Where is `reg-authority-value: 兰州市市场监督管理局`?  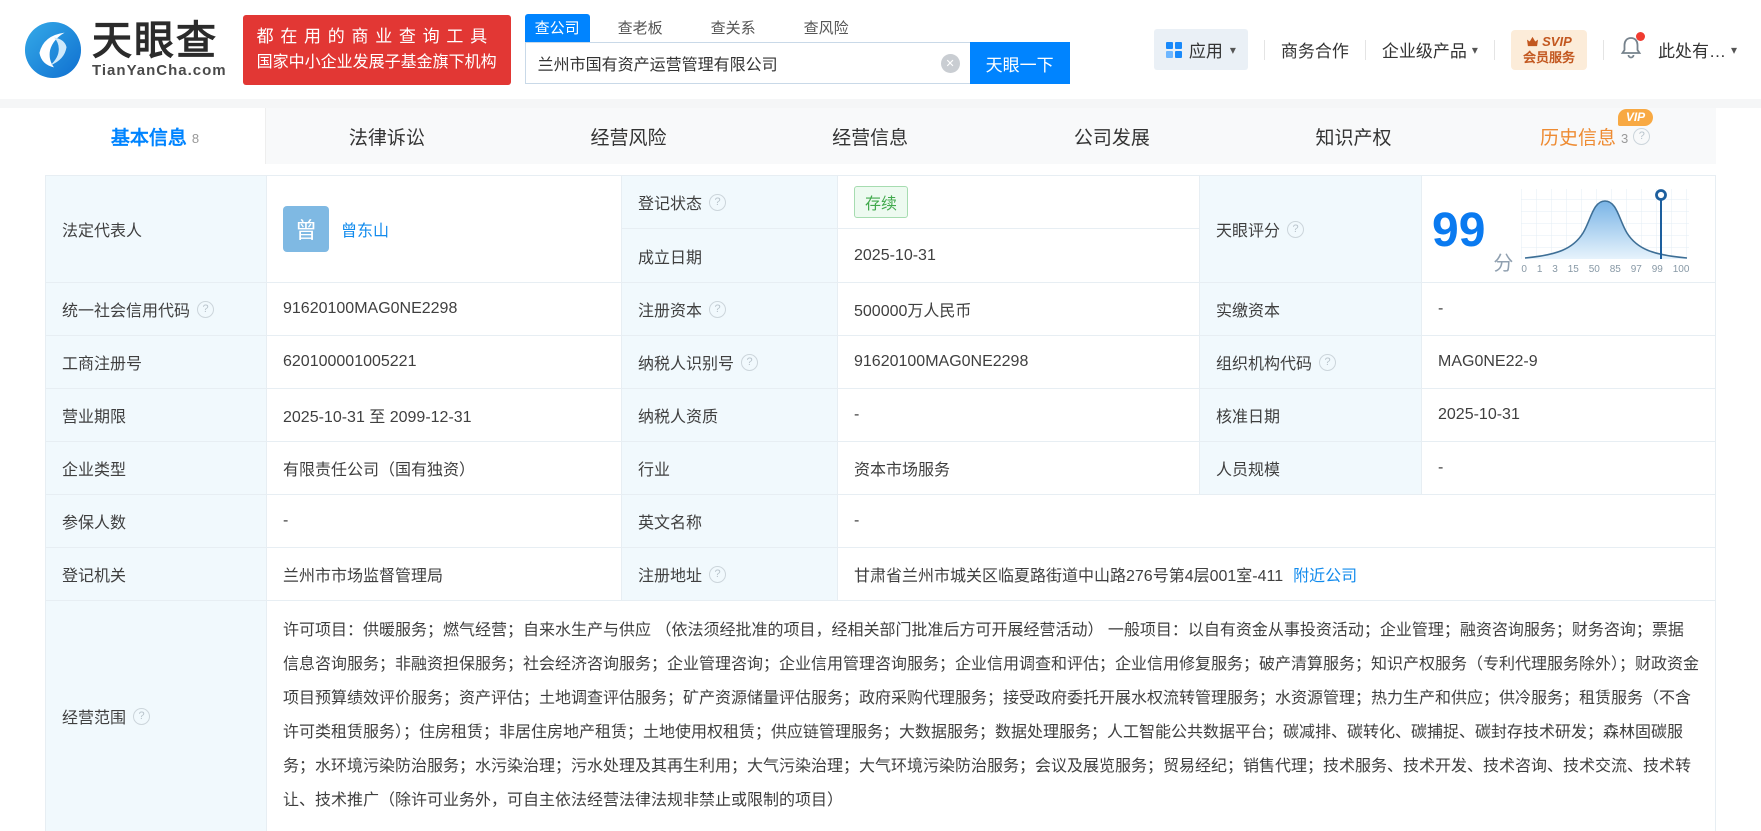
reg-authority-value: 兰州市市场监督管理局 is located at coordinates (444, 574).